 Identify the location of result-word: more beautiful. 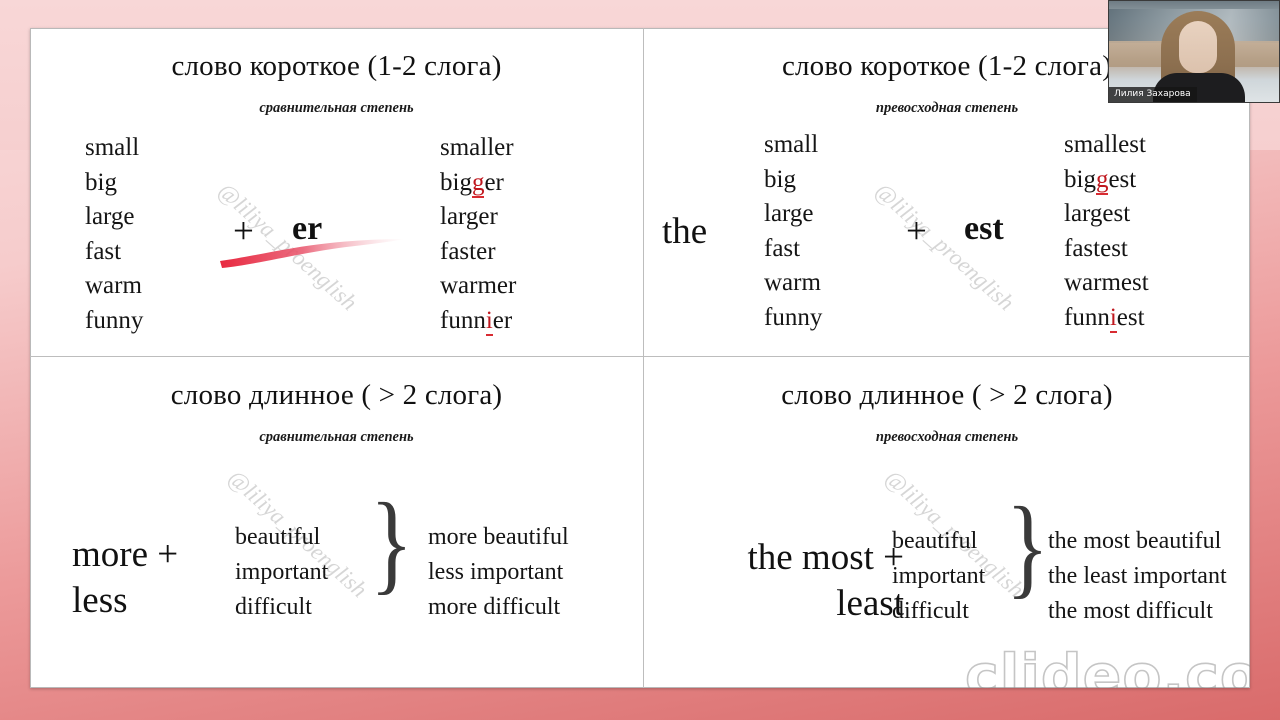
(498, 537).